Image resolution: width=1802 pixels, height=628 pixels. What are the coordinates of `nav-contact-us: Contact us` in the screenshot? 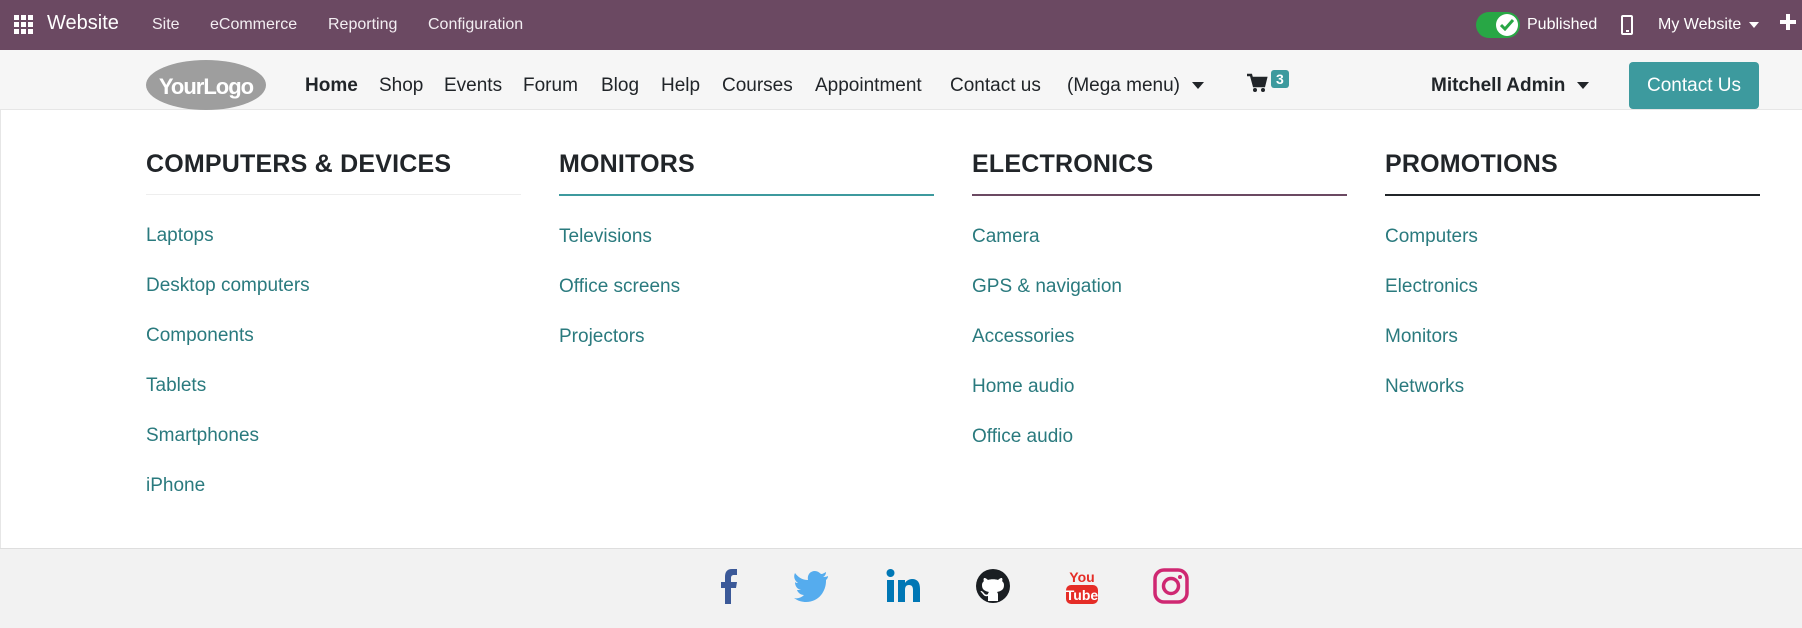 It's located at (995, 86).